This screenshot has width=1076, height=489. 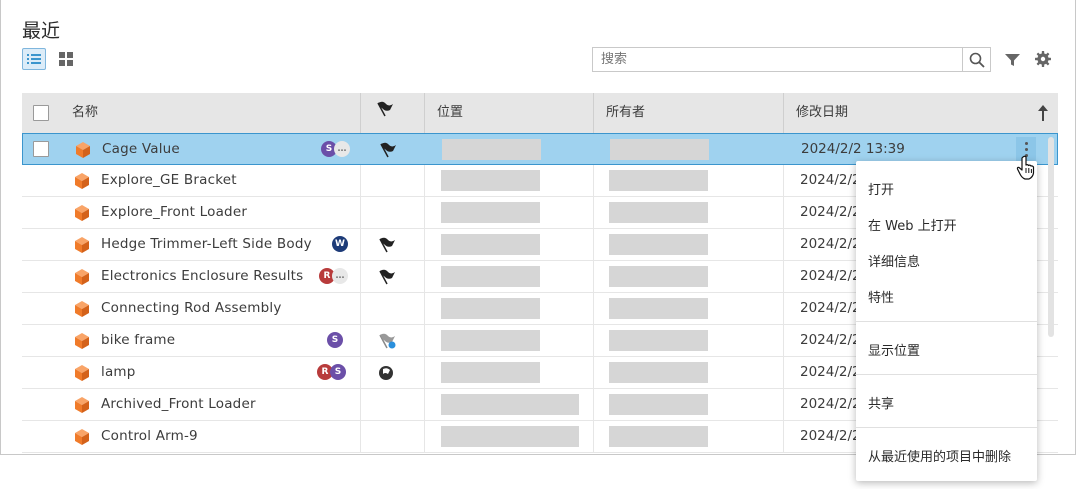 I want to click on menu-item-details: 详细信息, so click(x=894, y=260).